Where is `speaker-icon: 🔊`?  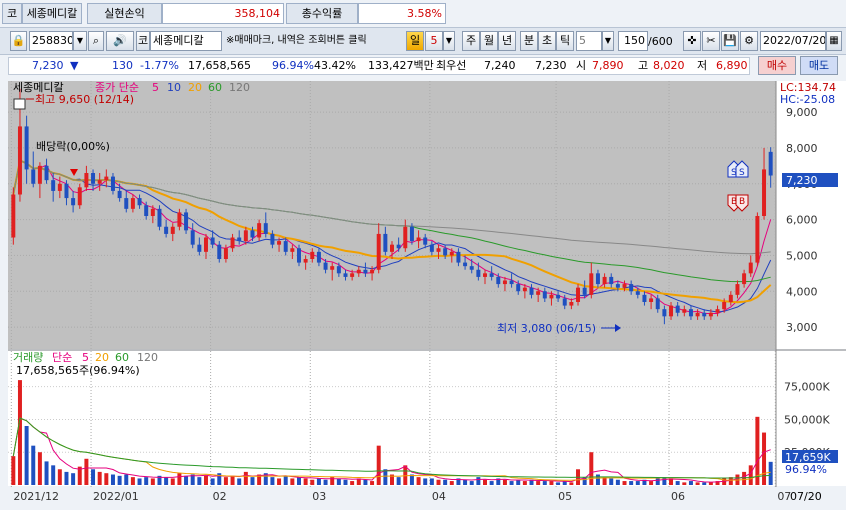 speaker-icon: 🔊 is located at coordinates (120, 41).